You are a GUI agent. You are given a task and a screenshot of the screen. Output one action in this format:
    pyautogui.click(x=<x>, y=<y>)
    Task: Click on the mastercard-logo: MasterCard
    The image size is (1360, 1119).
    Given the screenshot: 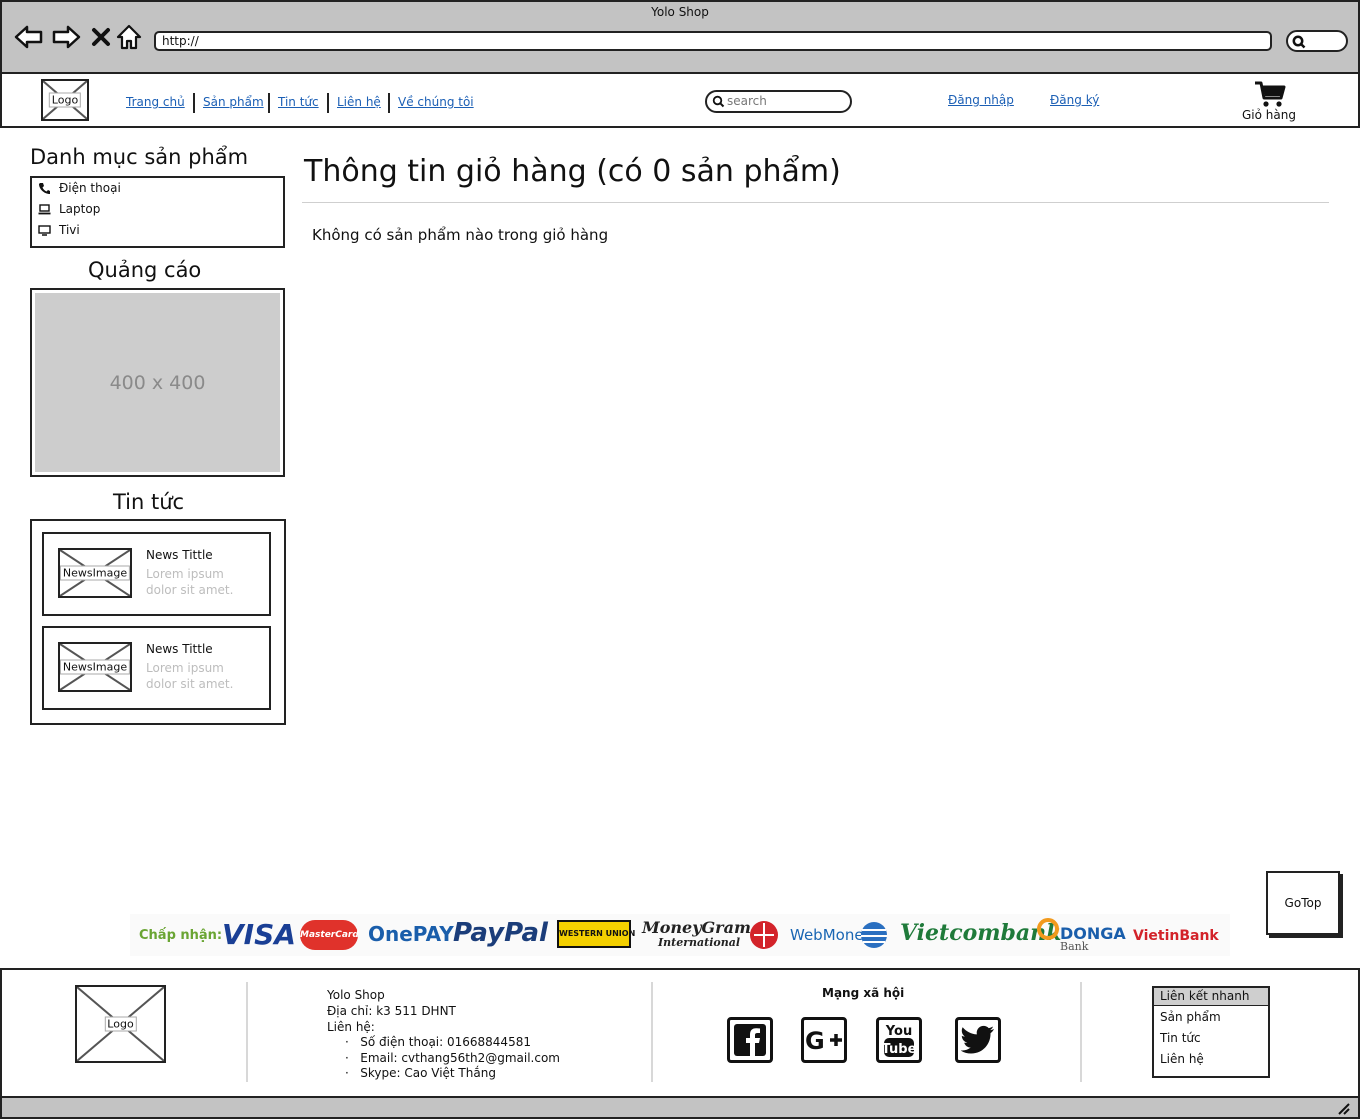 What is the action you would take?
    pyautogui.click(x=329, y=935)
    